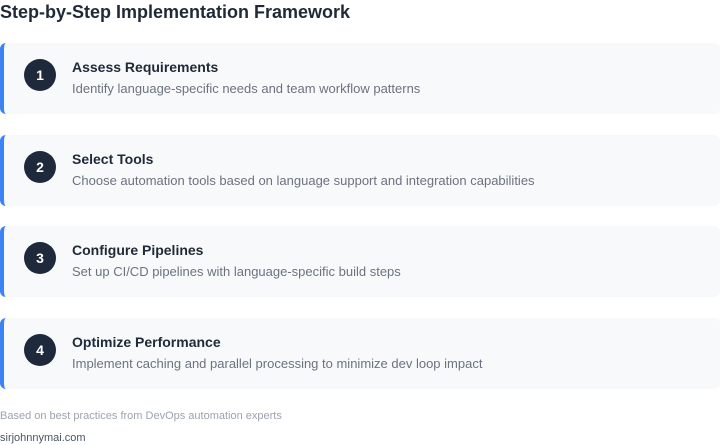  Describe the element at coordinates (113, 158) in the screenshot. I see `step-title: Select Tools` at that location.